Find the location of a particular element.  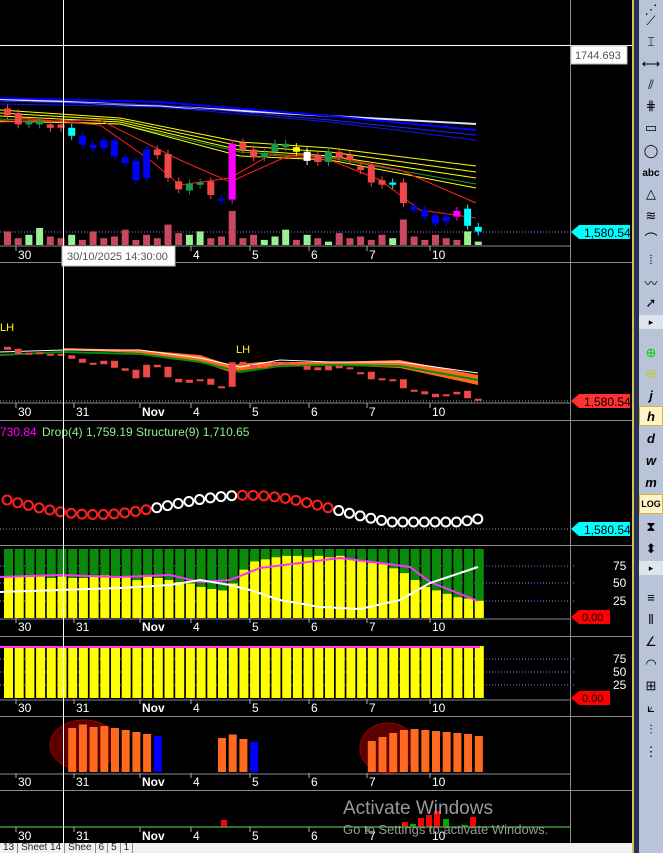

tool-icon: ⋮ is located at coordinates (651, 752).